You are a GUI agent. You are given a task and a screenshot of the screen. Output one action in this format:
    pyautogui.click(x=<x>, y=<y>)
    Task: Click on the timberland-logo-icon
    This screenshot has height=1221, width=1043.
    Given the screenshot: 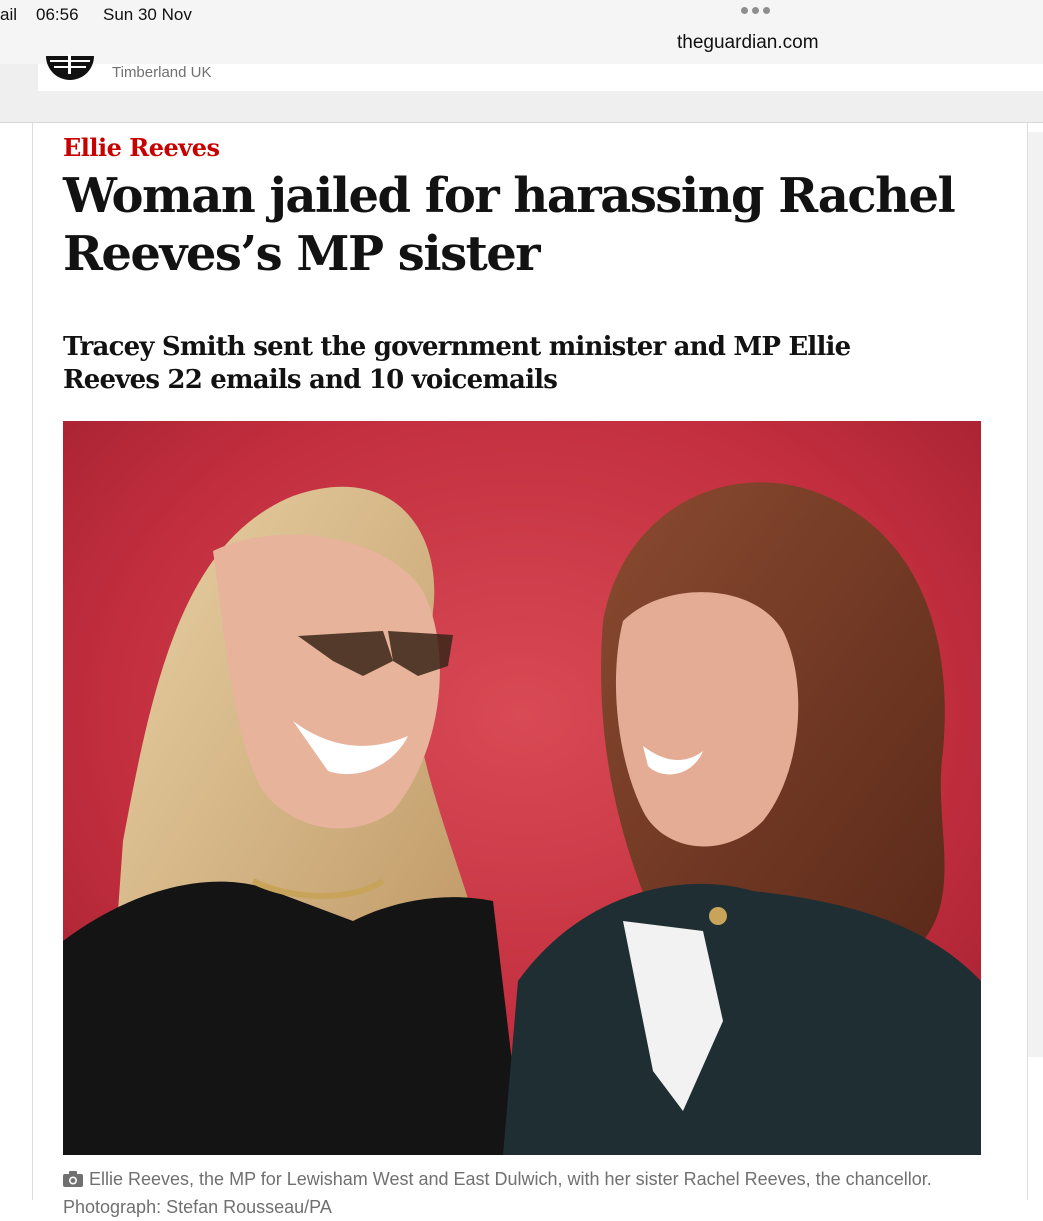 What is the action you would take?
    pyautogui.click(x=70, y=67)
    